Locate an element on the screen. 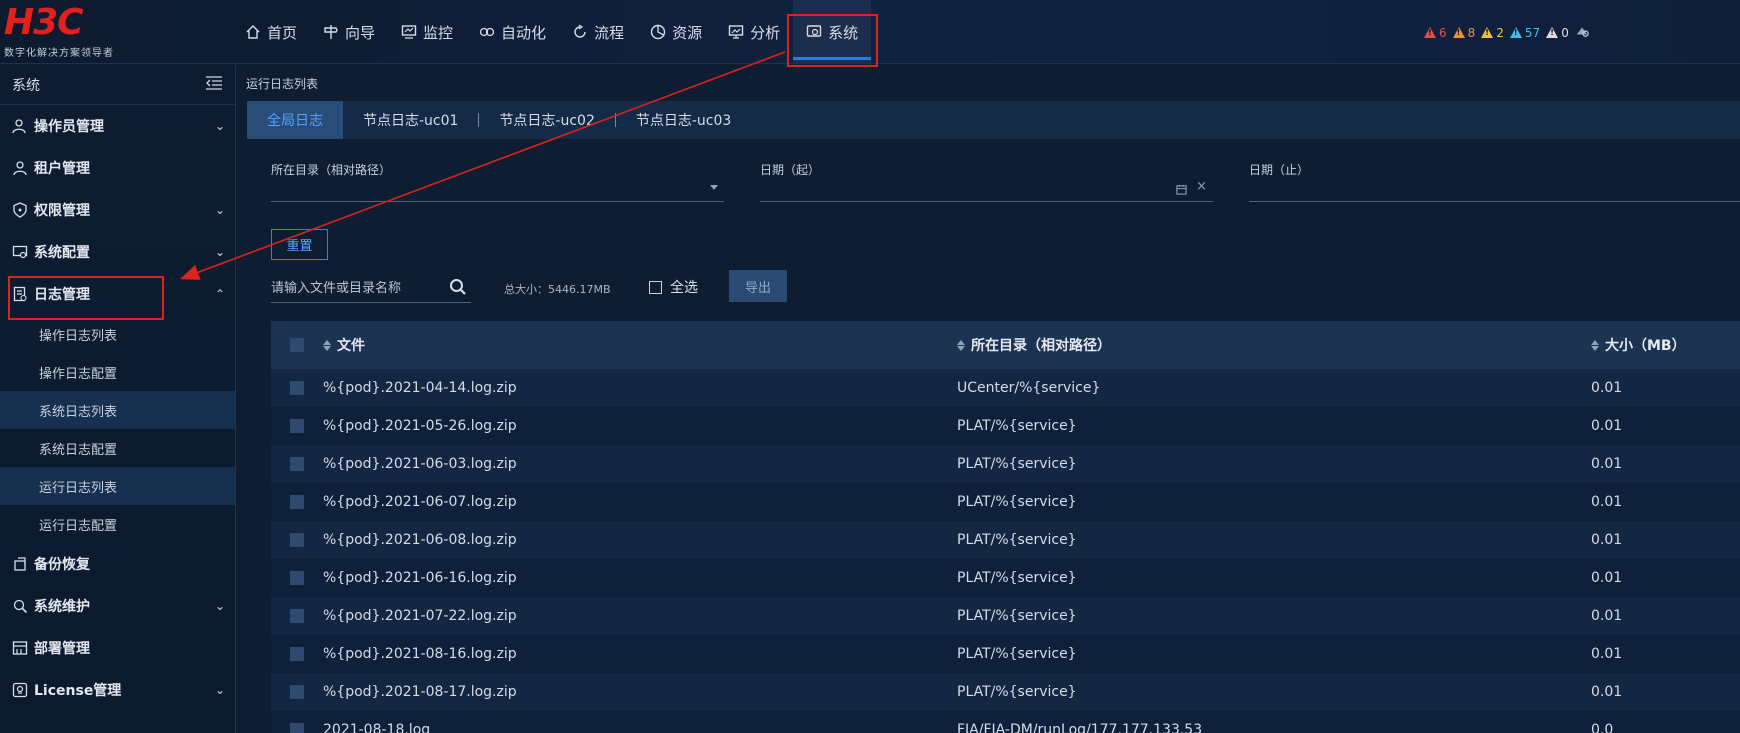 The height and width of the screenshot is (733, 1740). nav-label: 首页 is located at coordinates (282, 32).